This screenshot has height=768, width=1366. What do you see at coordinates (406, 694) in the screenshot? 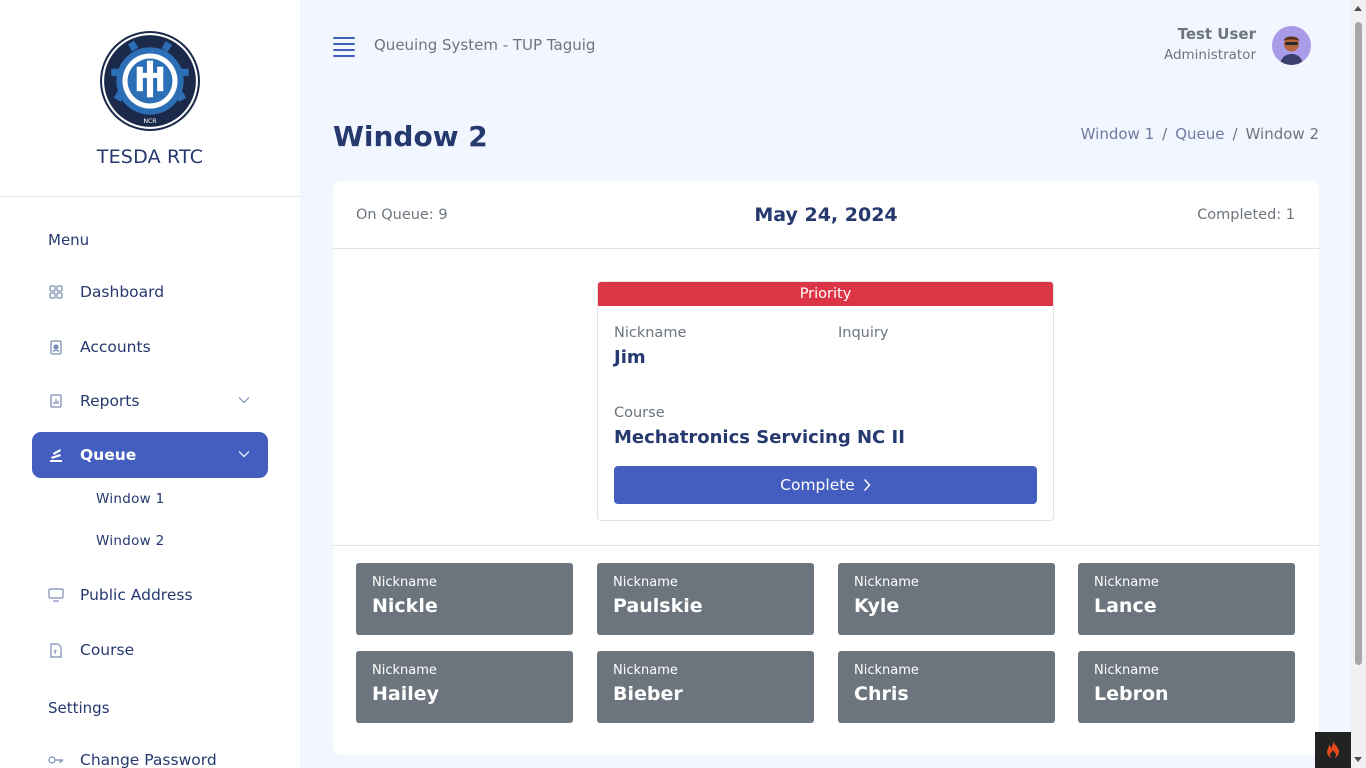
I see `queue-tile-name: Hailey` at bounding box center [406, 694].